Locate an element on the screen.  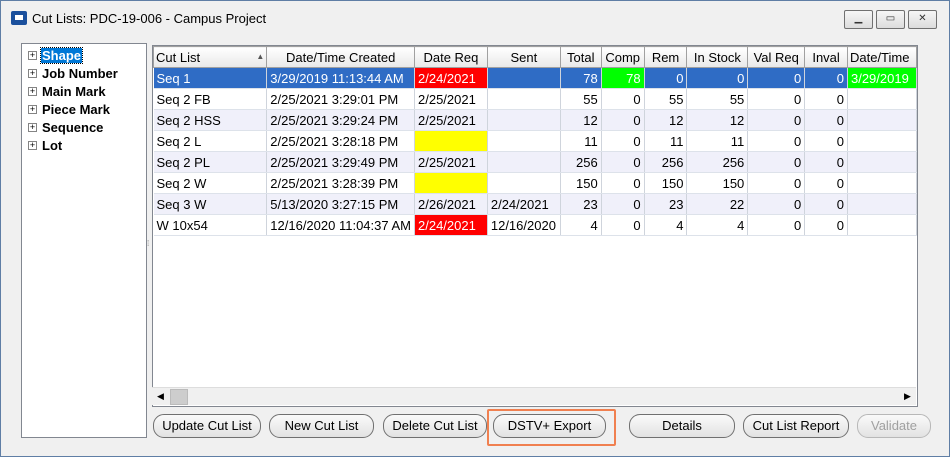
tree-item-job-number: + Job Number is located at coordinates (73, 74).